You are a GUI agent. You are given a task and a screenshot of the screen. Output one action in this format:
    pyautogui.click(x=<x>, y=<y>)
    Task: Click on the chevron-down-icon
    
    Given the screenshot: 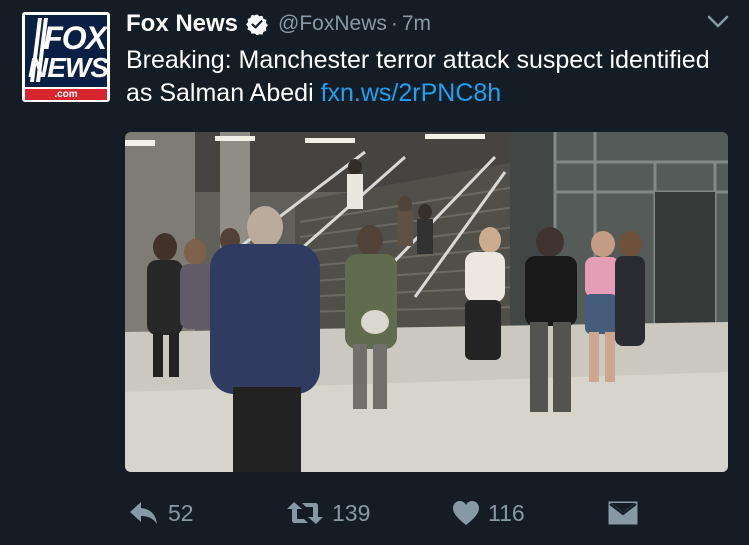 What is the action you would take?
    pyautogui.click(x=718, y=22)
    